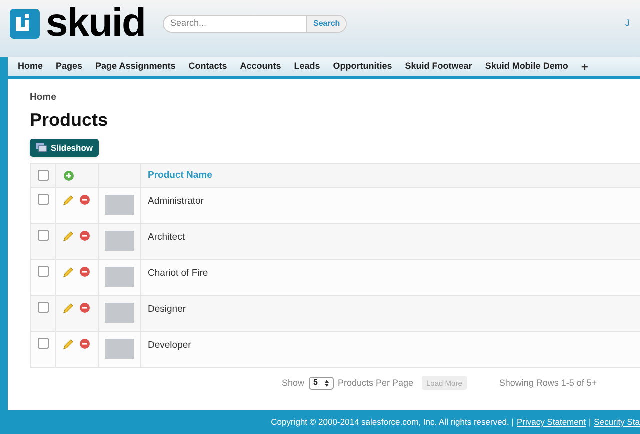 This screenshot has height=434, width=640. I want to click on breadcrumb: Home, so click(335, 98).